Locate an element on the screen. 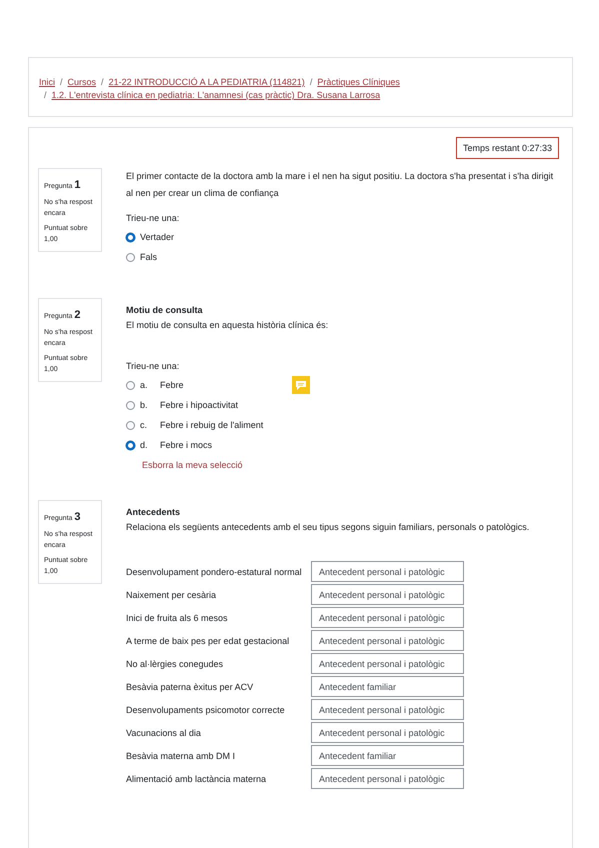  time-remaining: Temps restant 0:27:33 is located at coordinates (507, 148).